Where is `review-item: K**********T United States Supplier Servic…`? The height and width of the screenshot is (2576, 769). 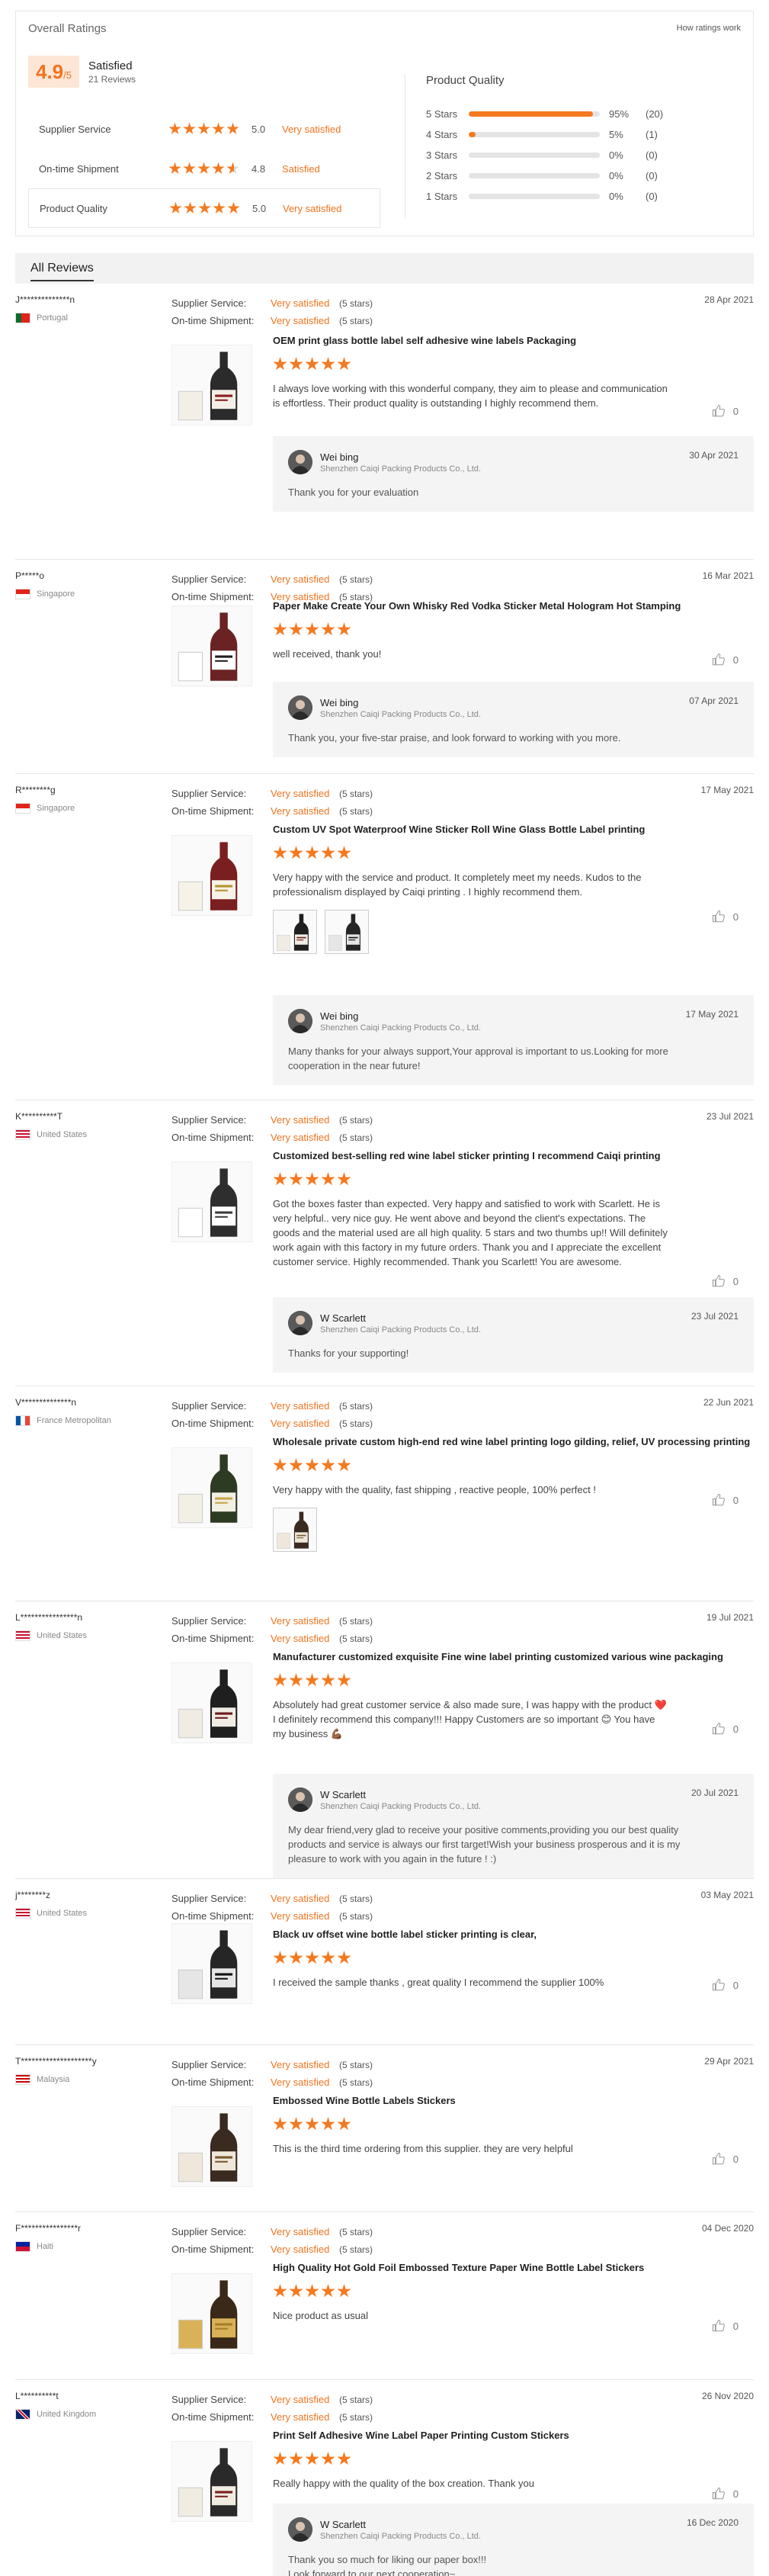 review-item: K**********T United States Supplier Servic… is located at coordinates (384, 1243).